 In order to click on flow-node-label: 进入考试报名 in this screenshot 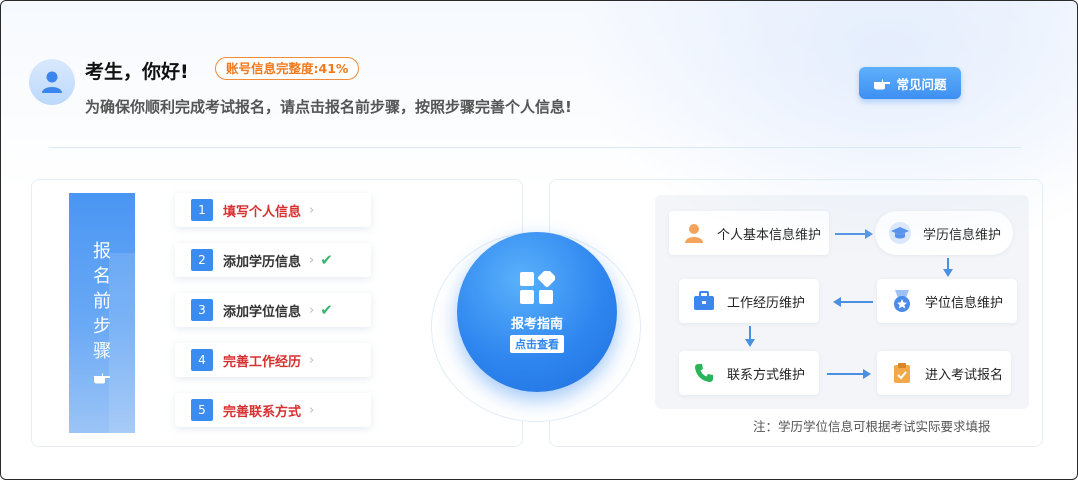, I will do `click(964, 375)`.